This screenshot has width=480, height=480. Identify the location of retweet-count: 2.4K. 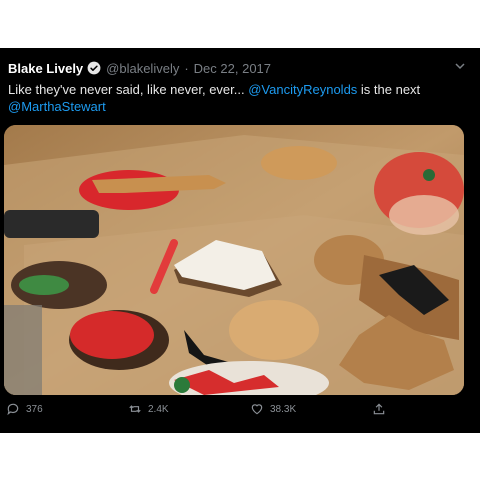
(158, 409).